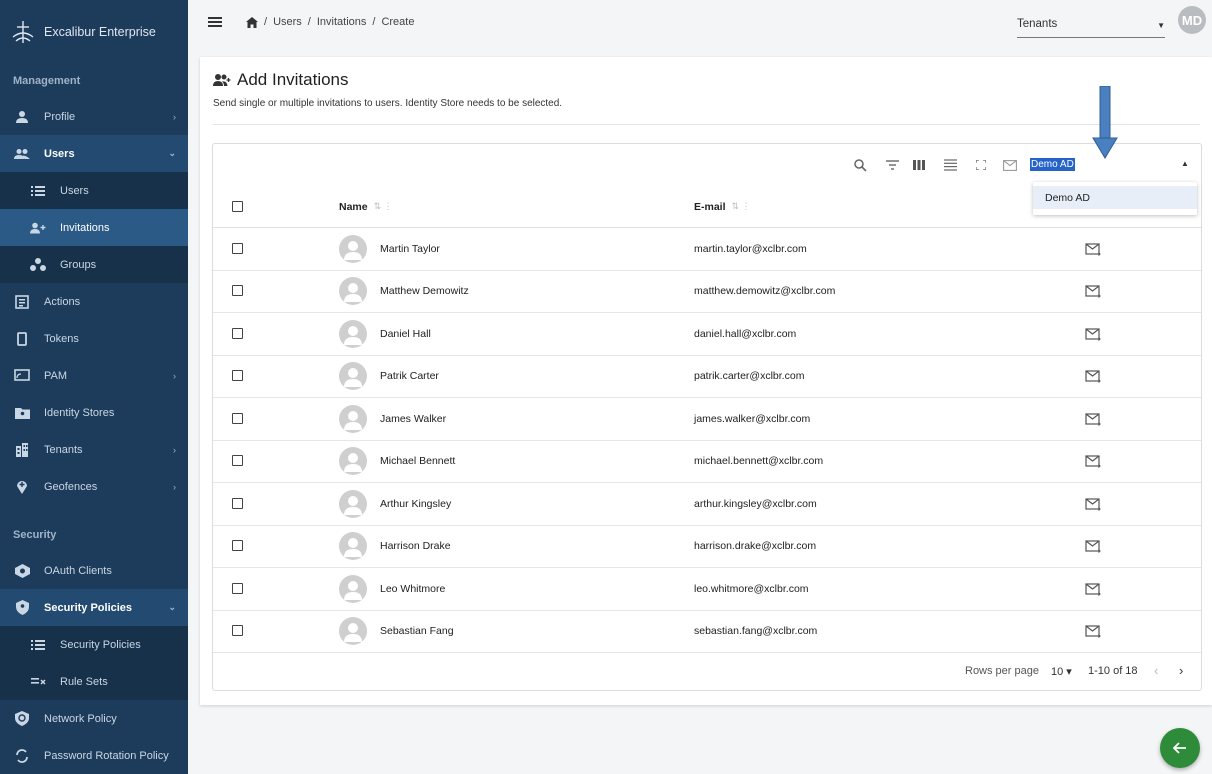 Image resolution: width=1212 pixels, height=774 pixels. I want to click on divider, so click(706, 124).